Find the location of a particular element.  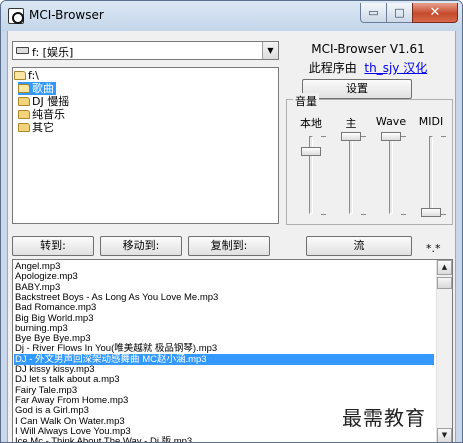

volume-channel-label: 主 is located at coordinates (351, 123).